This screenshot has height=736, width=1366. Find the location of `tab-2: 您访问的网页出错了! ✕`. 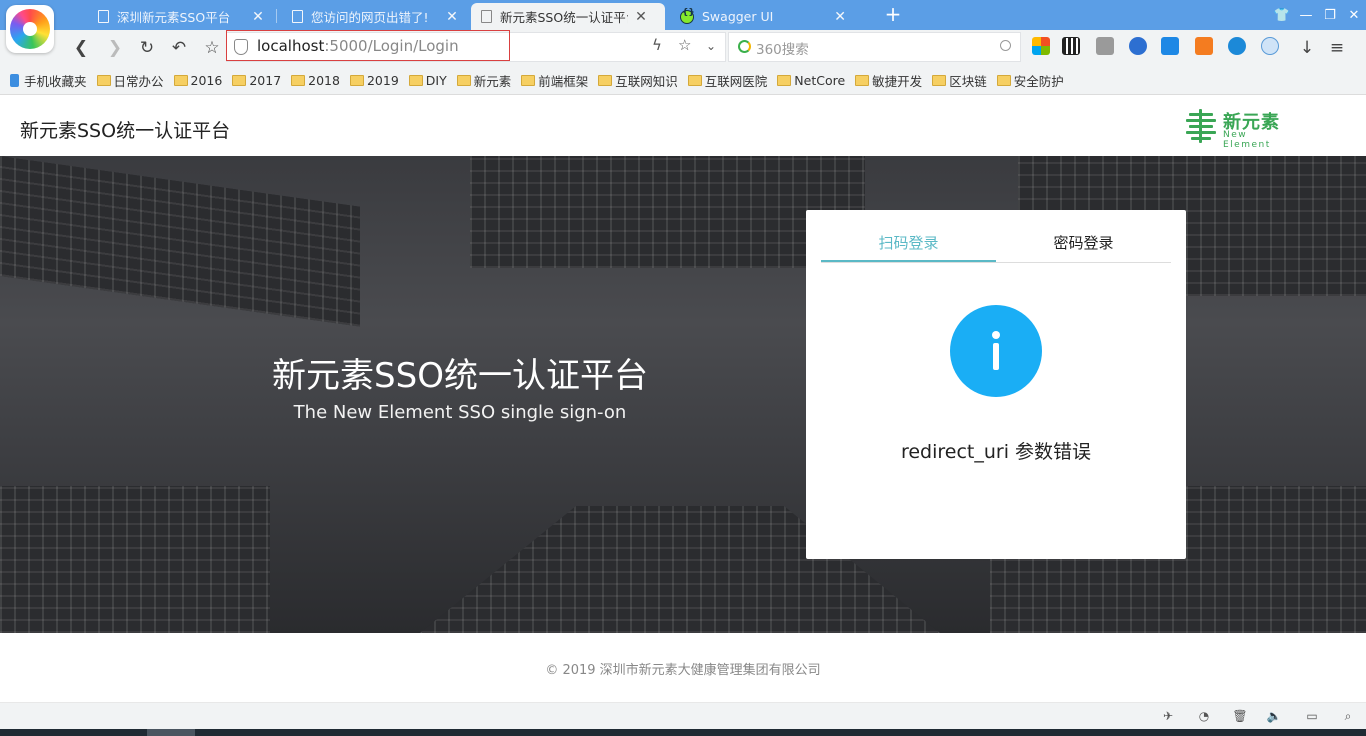

tab-2: 您访问的网页出错了! ✕ is located at coordinates (375, 16).